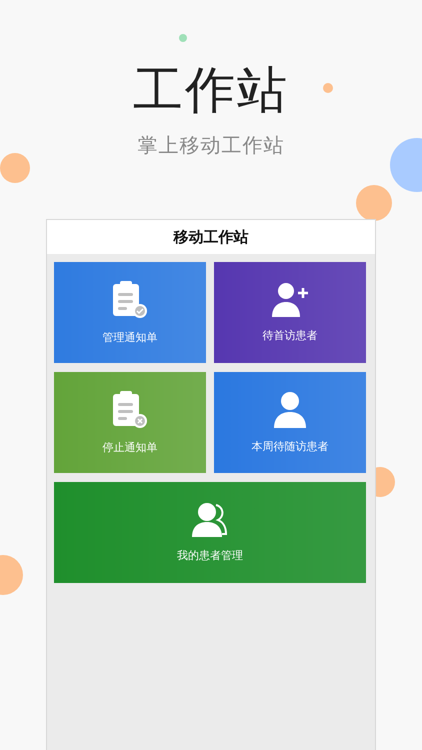 The width and height of the screenshot is (422, 750). I want to click on hero-title: 工作站, so click(211, 90).